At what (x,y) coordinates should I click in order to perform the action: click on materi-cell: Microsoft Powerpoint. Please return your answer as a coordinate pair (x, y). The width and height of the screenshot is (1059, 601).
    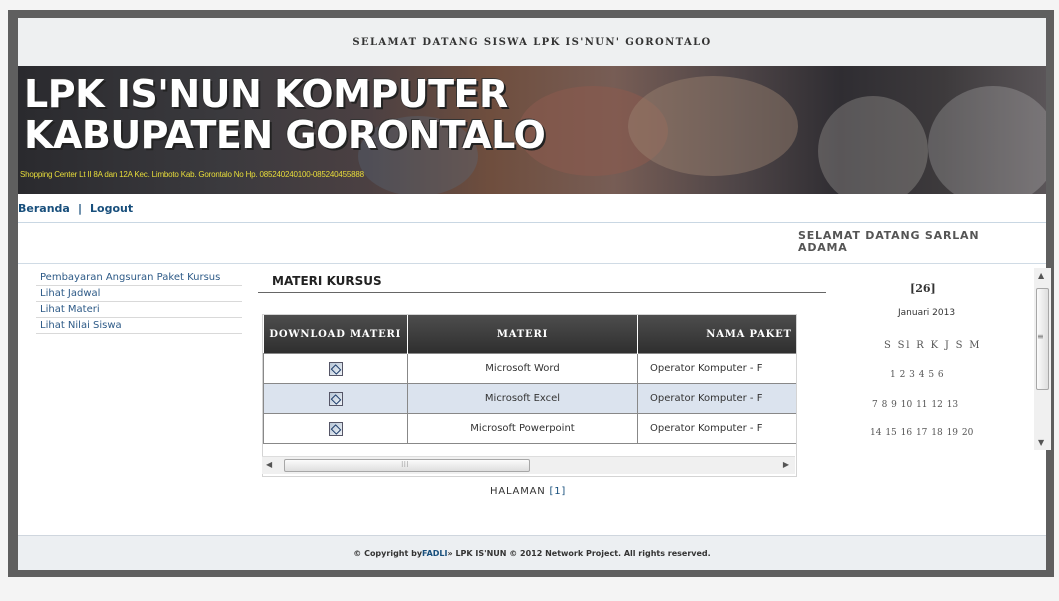
    Looking at the image, I should click on (522, 428).